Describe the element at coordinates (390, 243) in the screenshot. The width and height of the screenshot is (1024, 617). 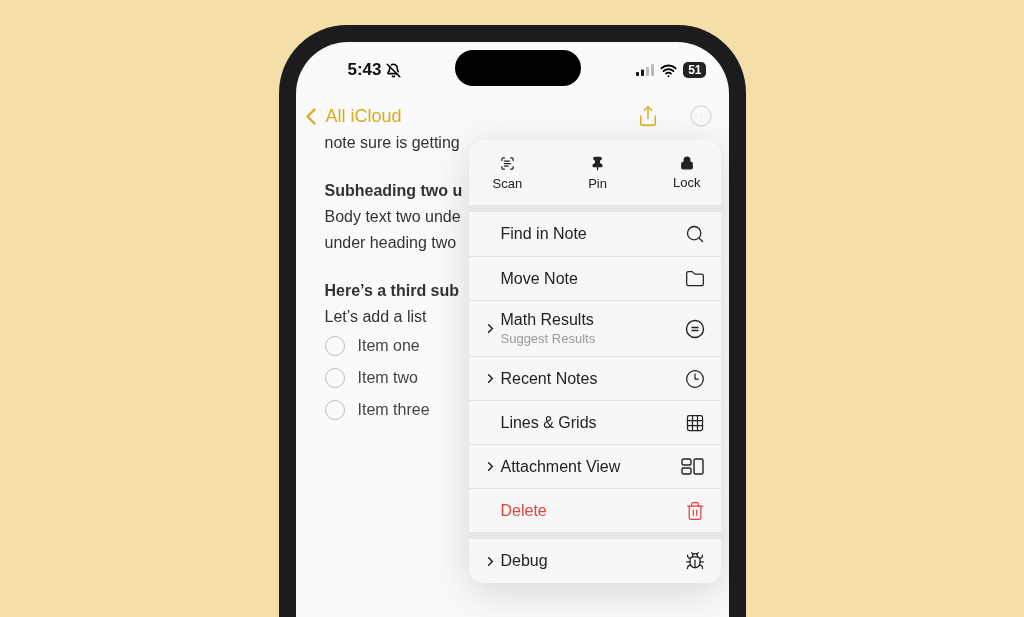
I see `note-text: under heading two` at that location.